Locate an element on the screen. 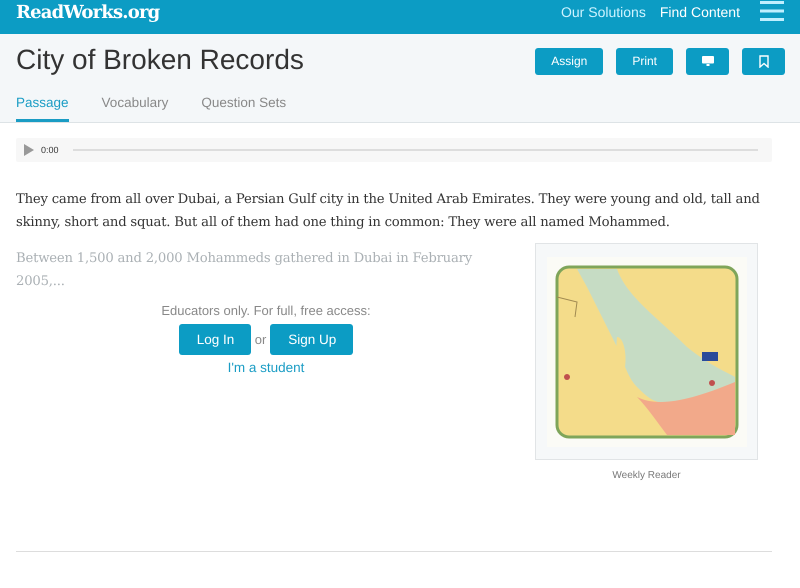 The height and width of the screenshot is (588, 800). figure-caption: Weekly Reader is located at coordinates (646, 475).